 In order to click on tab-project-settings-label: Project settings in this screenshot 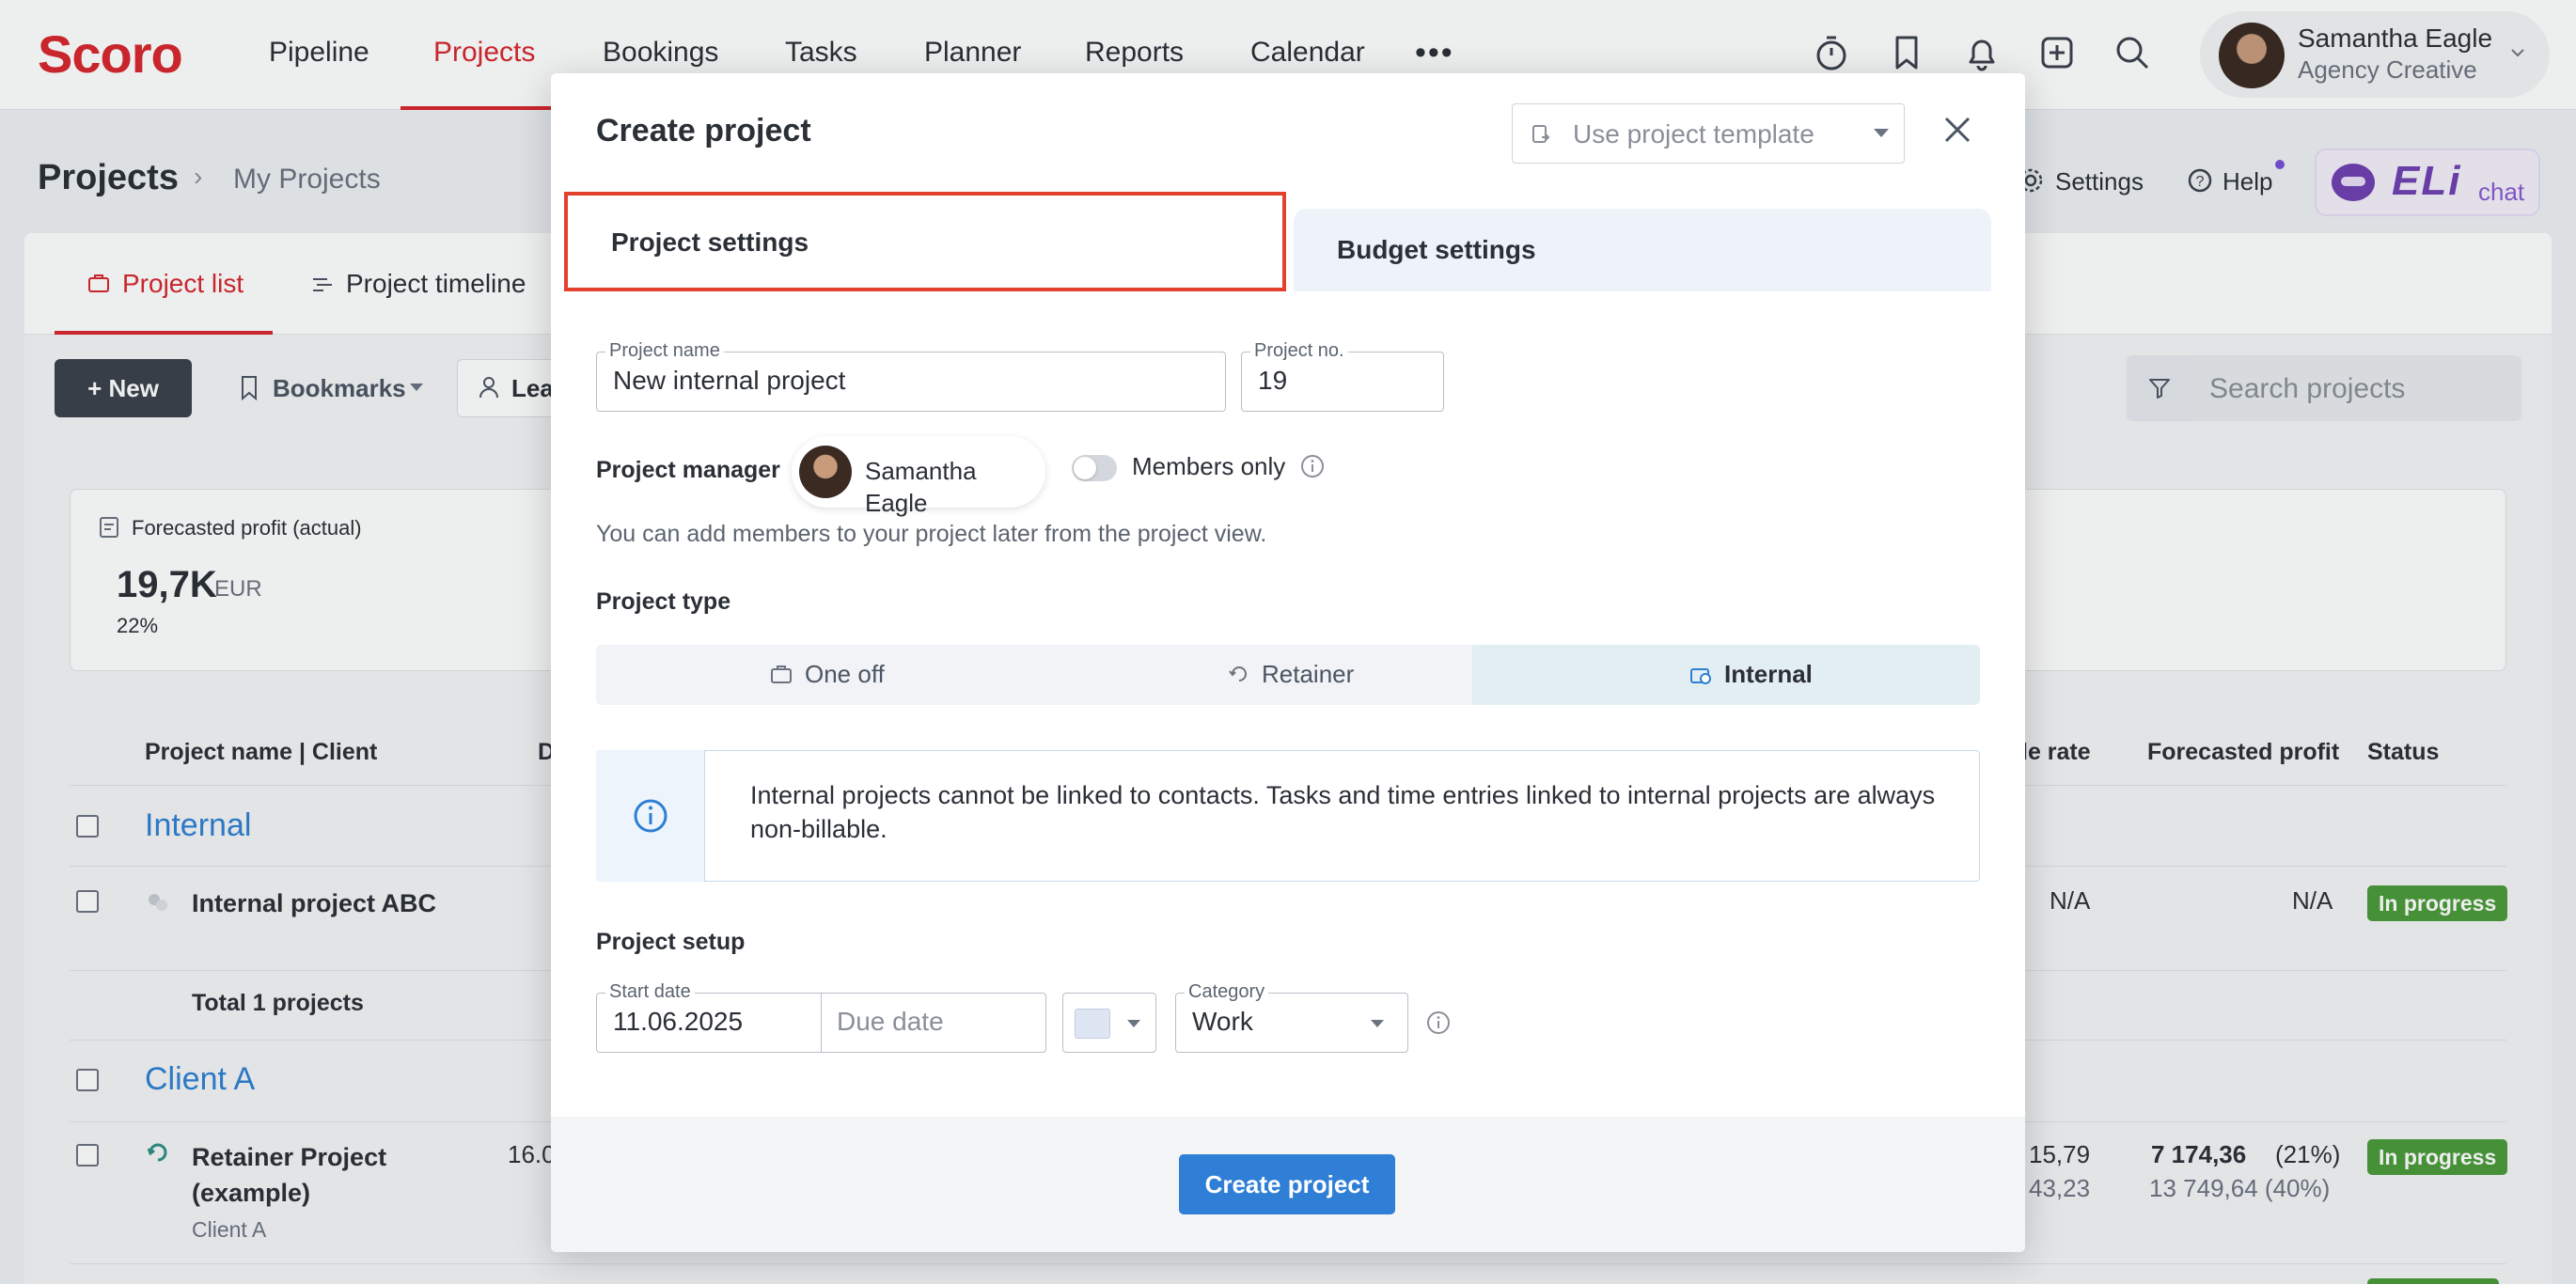, I will do `click(710, 242)`.